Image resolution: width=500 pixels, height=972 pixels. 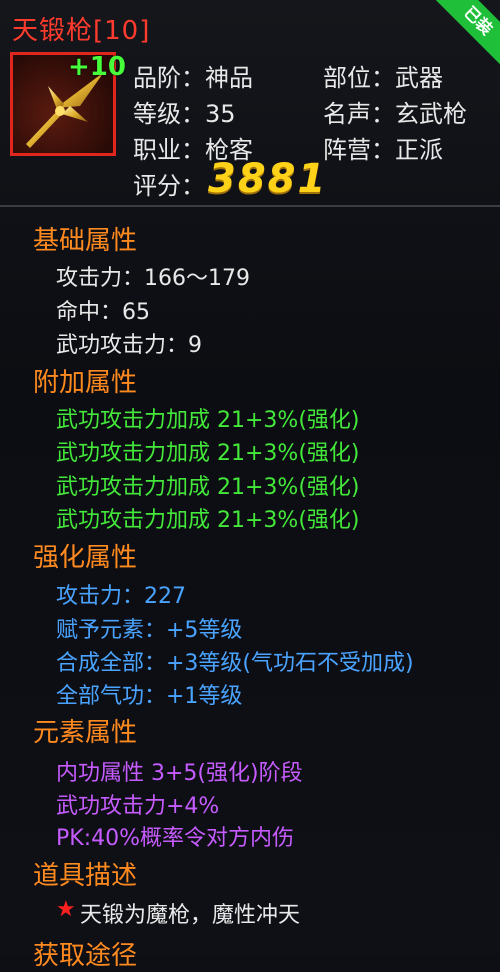 I want to click on enhance-attributes-title: 强化属性, so click(x=85, y=558).